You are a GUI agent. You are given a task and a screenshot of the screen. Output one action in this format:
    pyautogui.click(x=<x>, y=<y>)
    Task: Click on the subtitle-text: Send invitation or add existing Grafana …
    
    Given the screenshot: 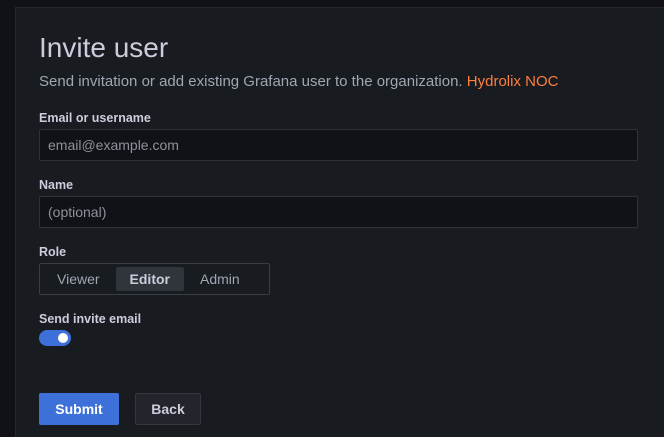 What is the action you would take?
    pyautogui.click(x=251, y=81)
    